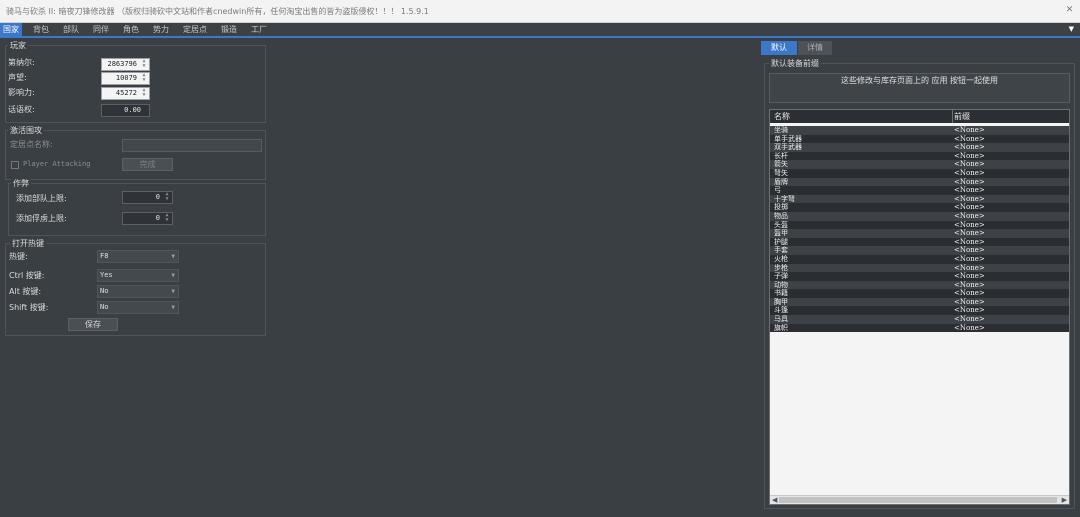 This screenshot has width=1080, height=517. Describe the element at coordinates (1069, 10) in the screenshot. I see `close-icon: ✕` at that location.